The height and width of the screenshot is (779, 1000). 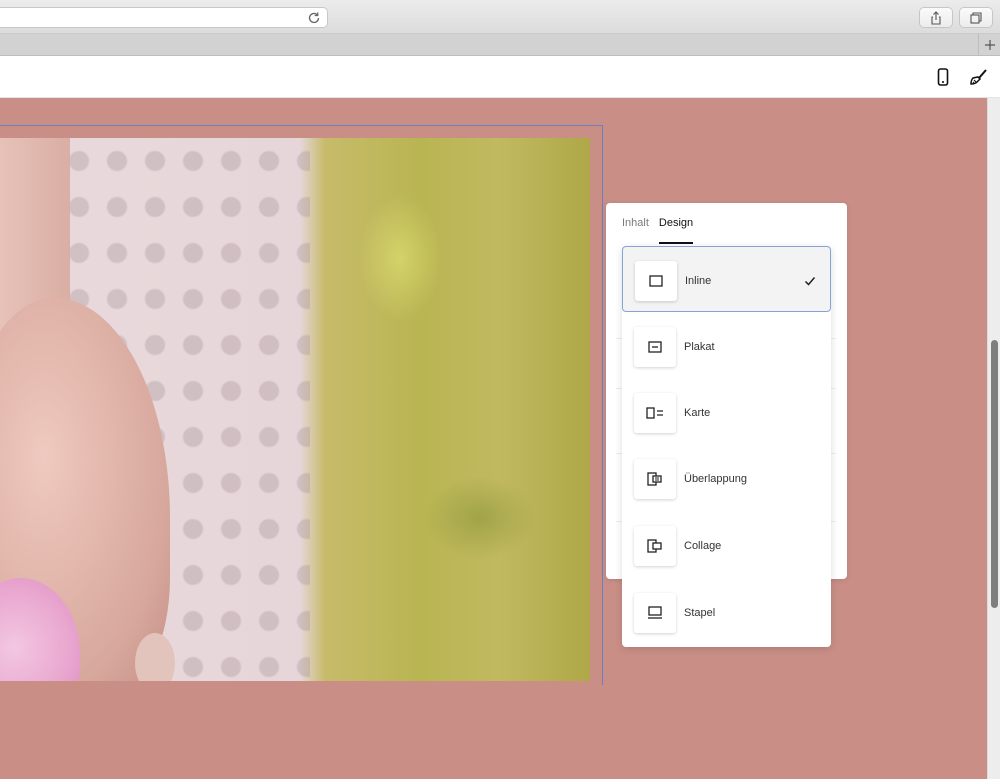 What do you see at coordinates (654, 479) in the screenshot?
I see `layout-overlap-icon` at bounding box center [654, 479].